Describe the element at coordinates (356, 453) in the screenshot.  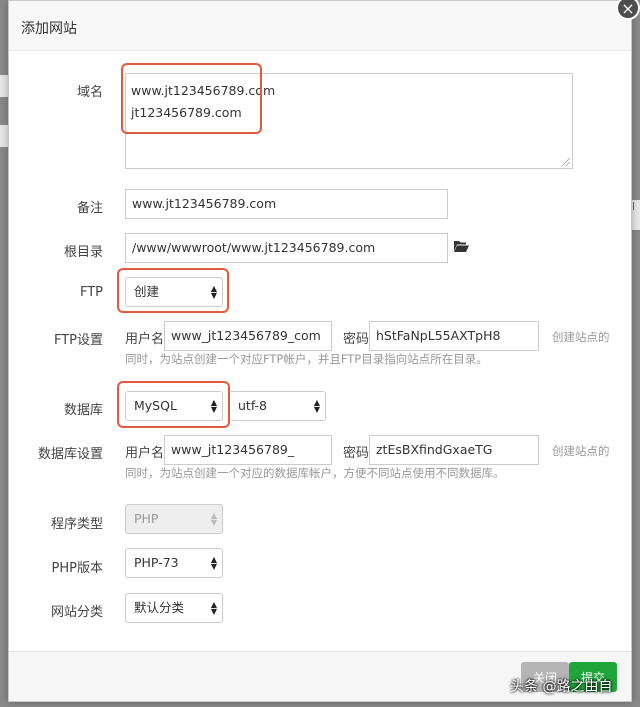
I see `db-password-label: 密码` at that location.